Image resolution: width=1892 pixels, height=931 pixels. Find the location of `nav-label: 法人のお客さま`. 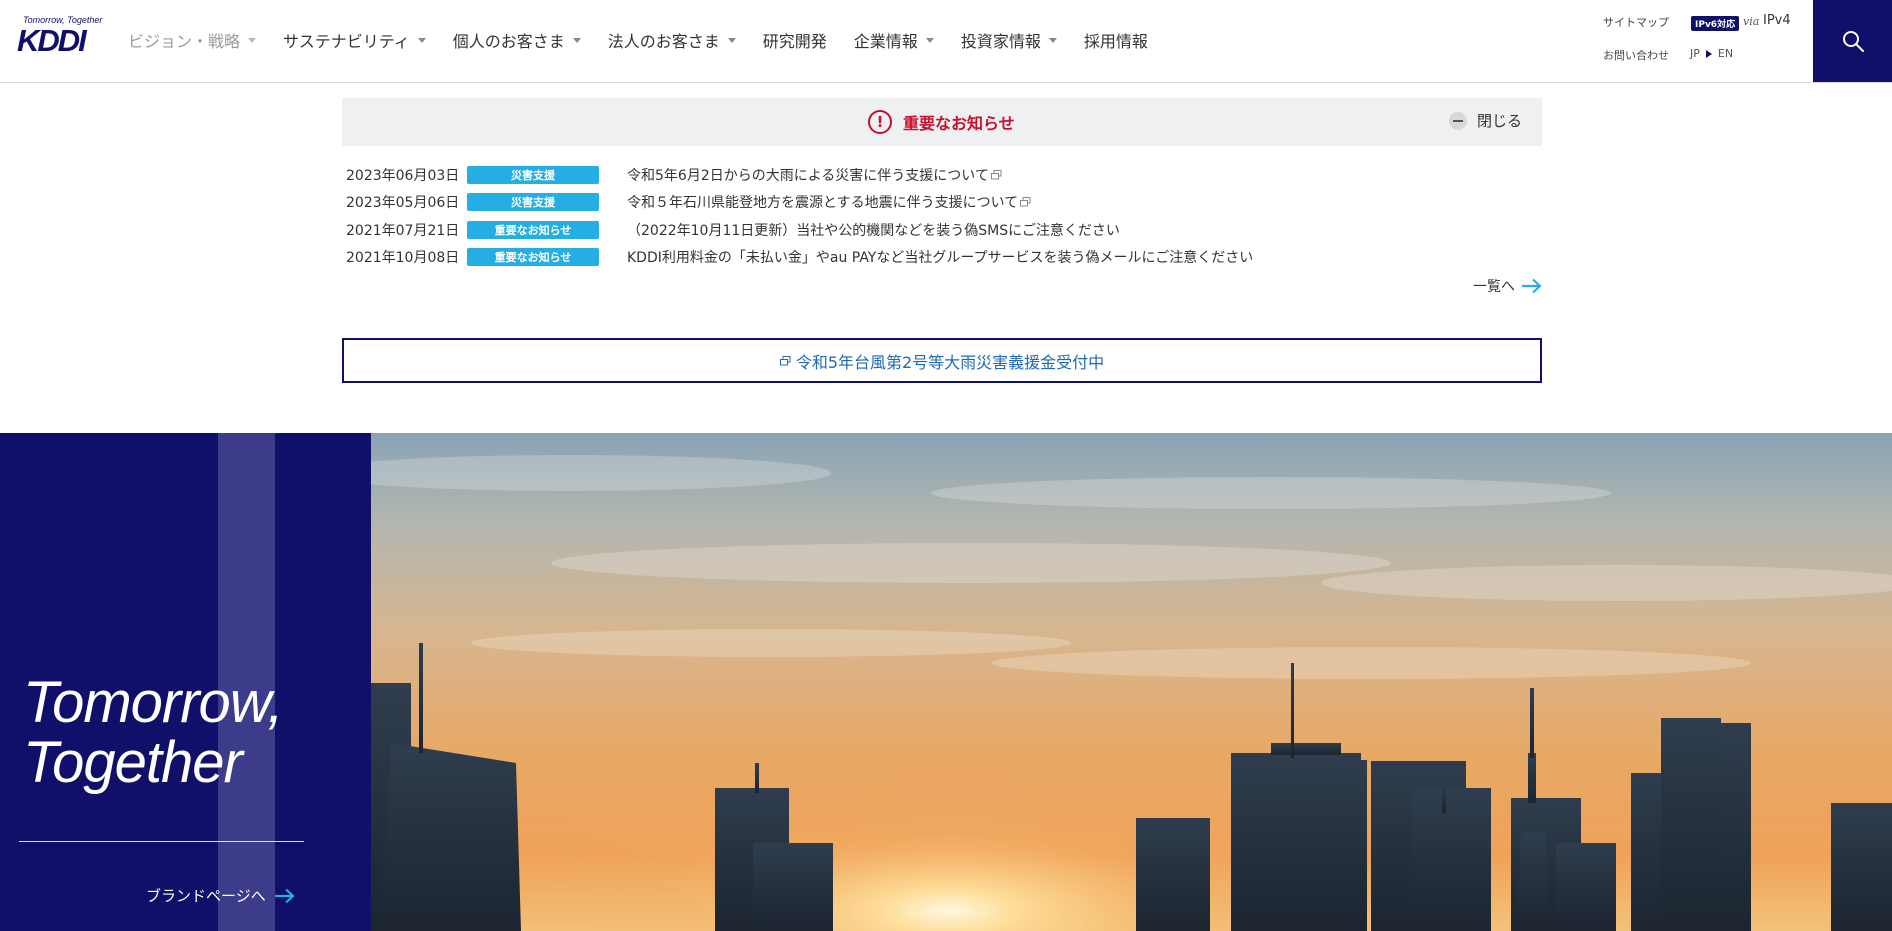

nav-label: 法人のお客さま is located at coordinates (663, 41).